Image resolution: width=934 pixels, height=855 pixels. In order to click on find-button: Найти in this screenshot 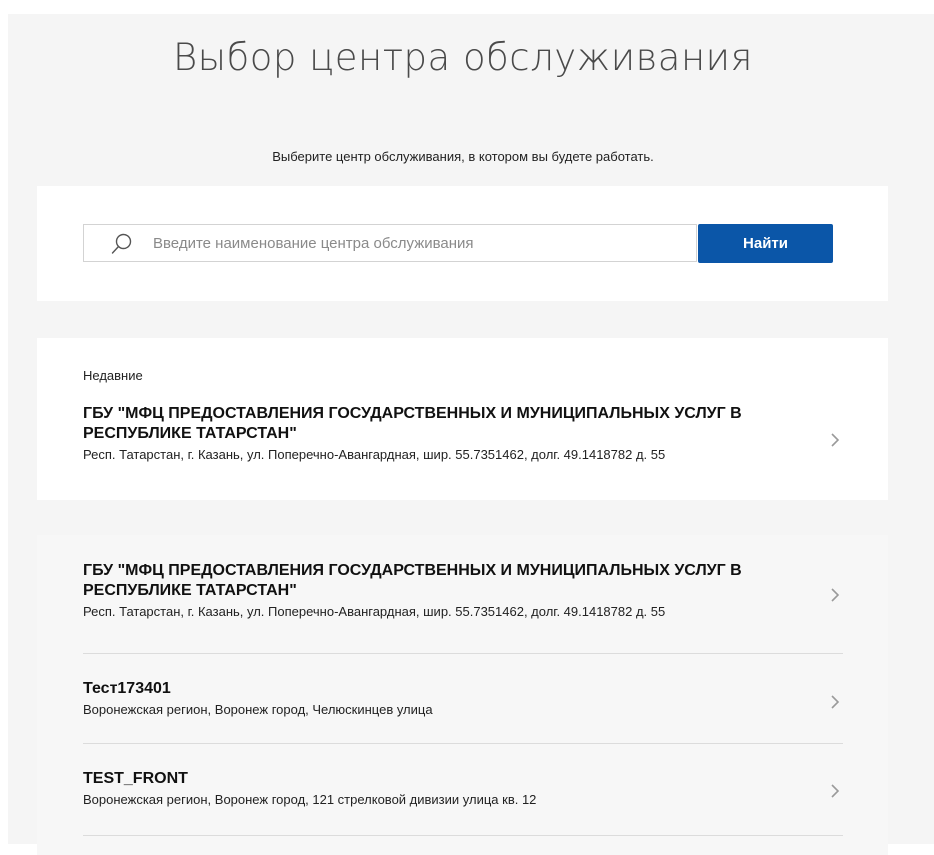, I will do `click(765, 243)`.